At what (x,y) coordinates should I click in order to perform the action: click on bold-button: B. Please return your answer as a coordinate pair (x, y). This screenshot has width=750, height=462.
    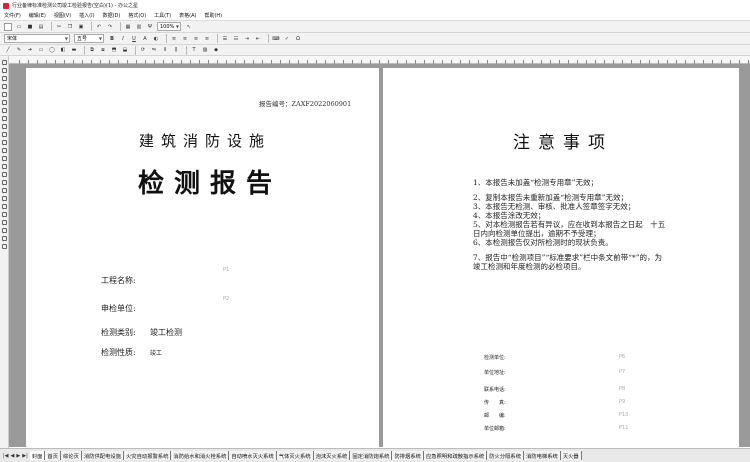
    Looking at the image, I should click on (112, 39).